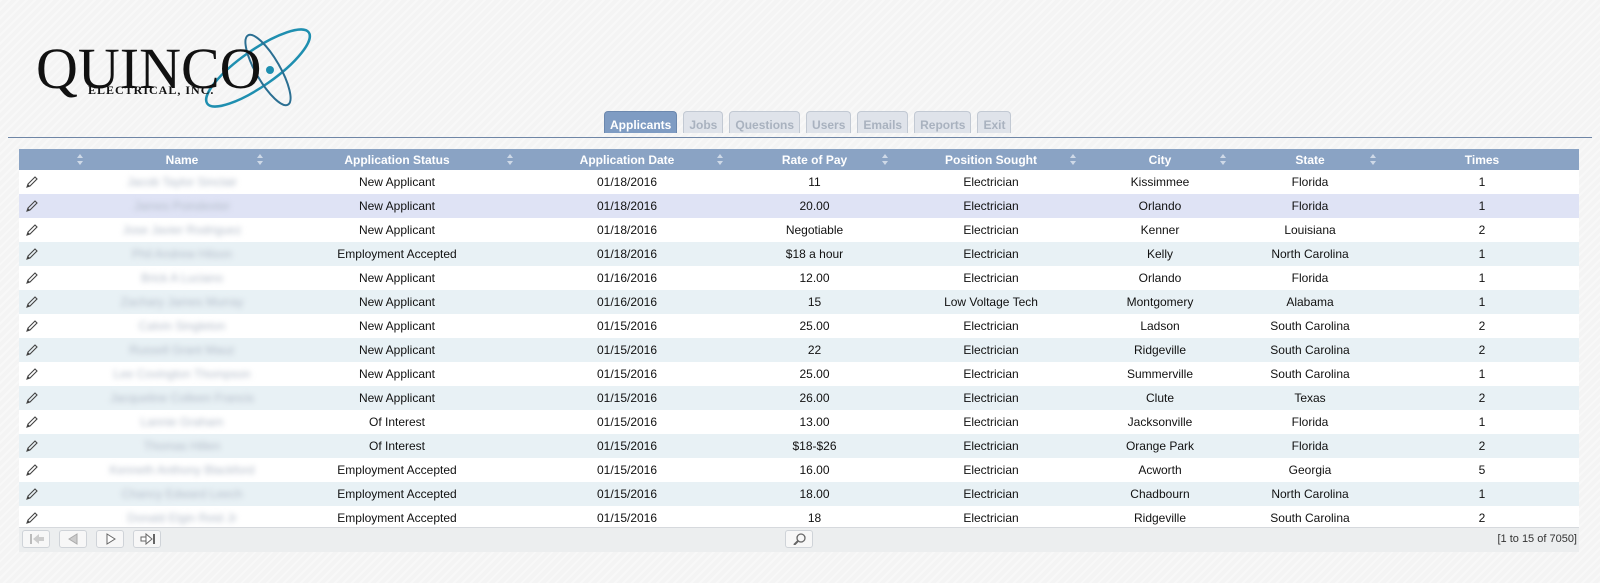 The width and height of the screenshot is (1600, 583). I want to click on state-cell: North Carolina, so click(1310, 254).